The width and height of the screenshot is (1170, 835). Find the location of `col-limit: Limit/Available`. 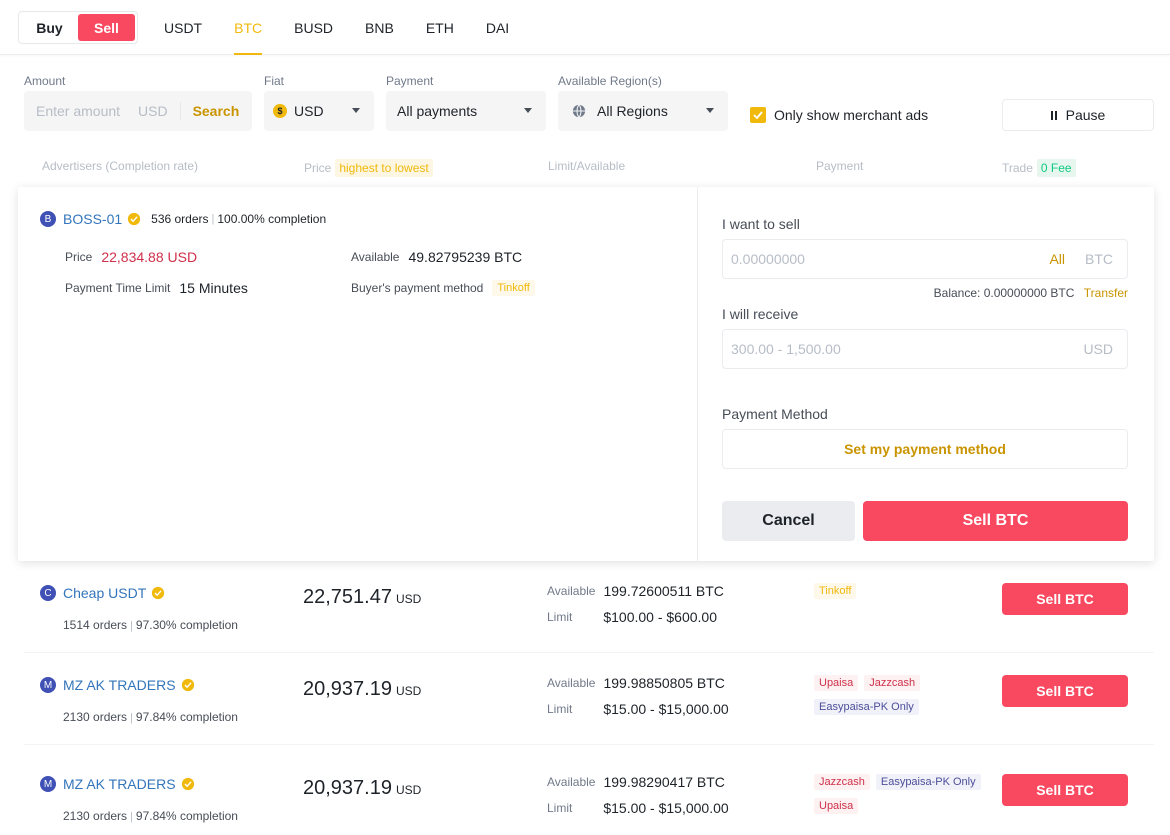

col-limit: Limit/Available is located at coordinates (587, 166).